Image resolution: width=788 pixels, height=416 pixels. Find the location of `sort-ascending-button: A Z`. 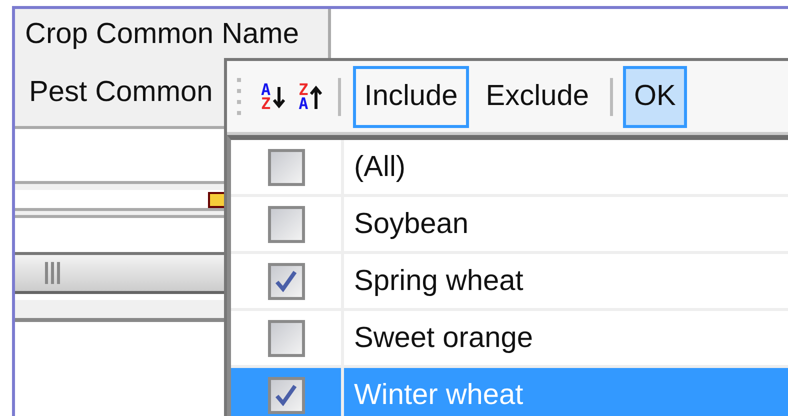

sort-ascending-button: A Z is located at coordinates (273, 96).